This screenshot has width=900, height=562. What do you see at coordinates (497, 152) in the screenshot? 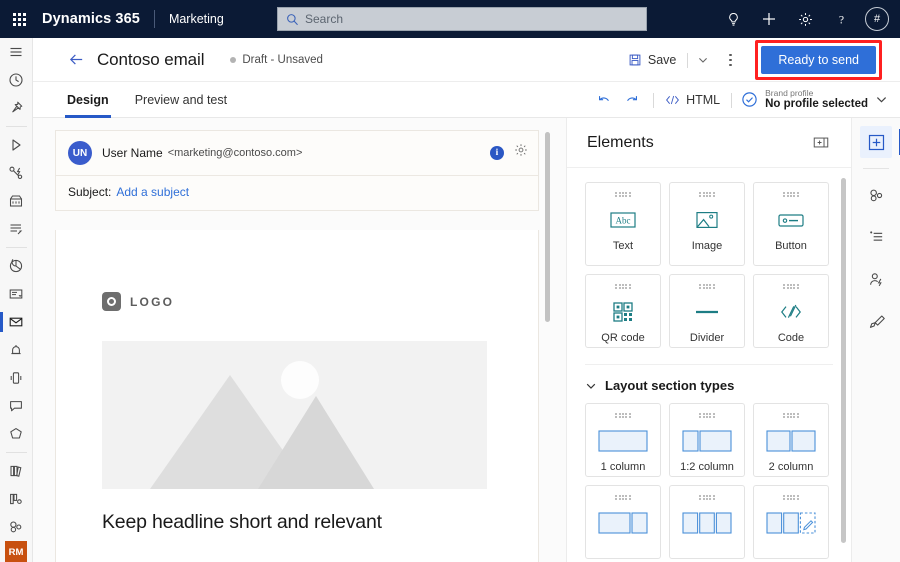
I see `info-icon: i` at bounding box center [497, 152].